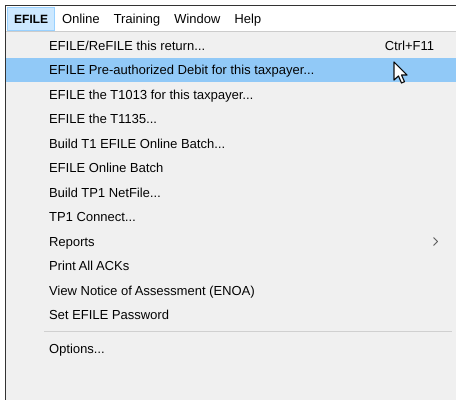  Describe the element at coordinates (435, 241) in the screenshot. I see `chevron-right-icon` at that location.